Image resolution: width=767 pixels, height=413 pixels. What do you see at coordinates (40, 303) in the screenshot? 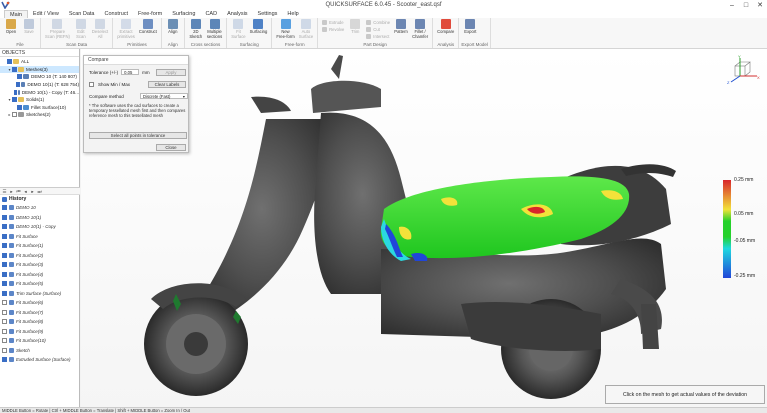
I see `history-item: Fit Surface(6)` at bounding box center [40, 303].